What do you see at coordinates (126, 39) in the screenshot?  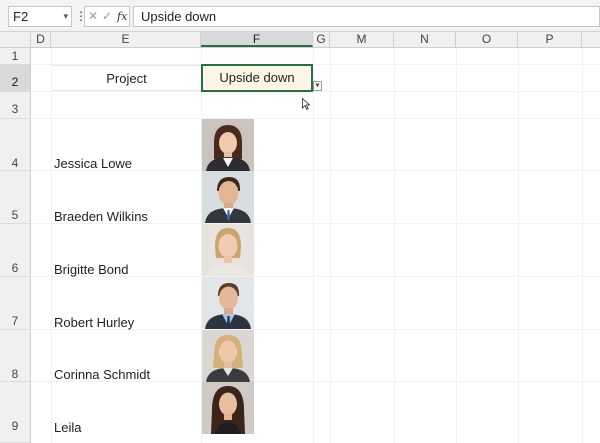 I see `column-header-e: E` at bounding box center [126, 39].